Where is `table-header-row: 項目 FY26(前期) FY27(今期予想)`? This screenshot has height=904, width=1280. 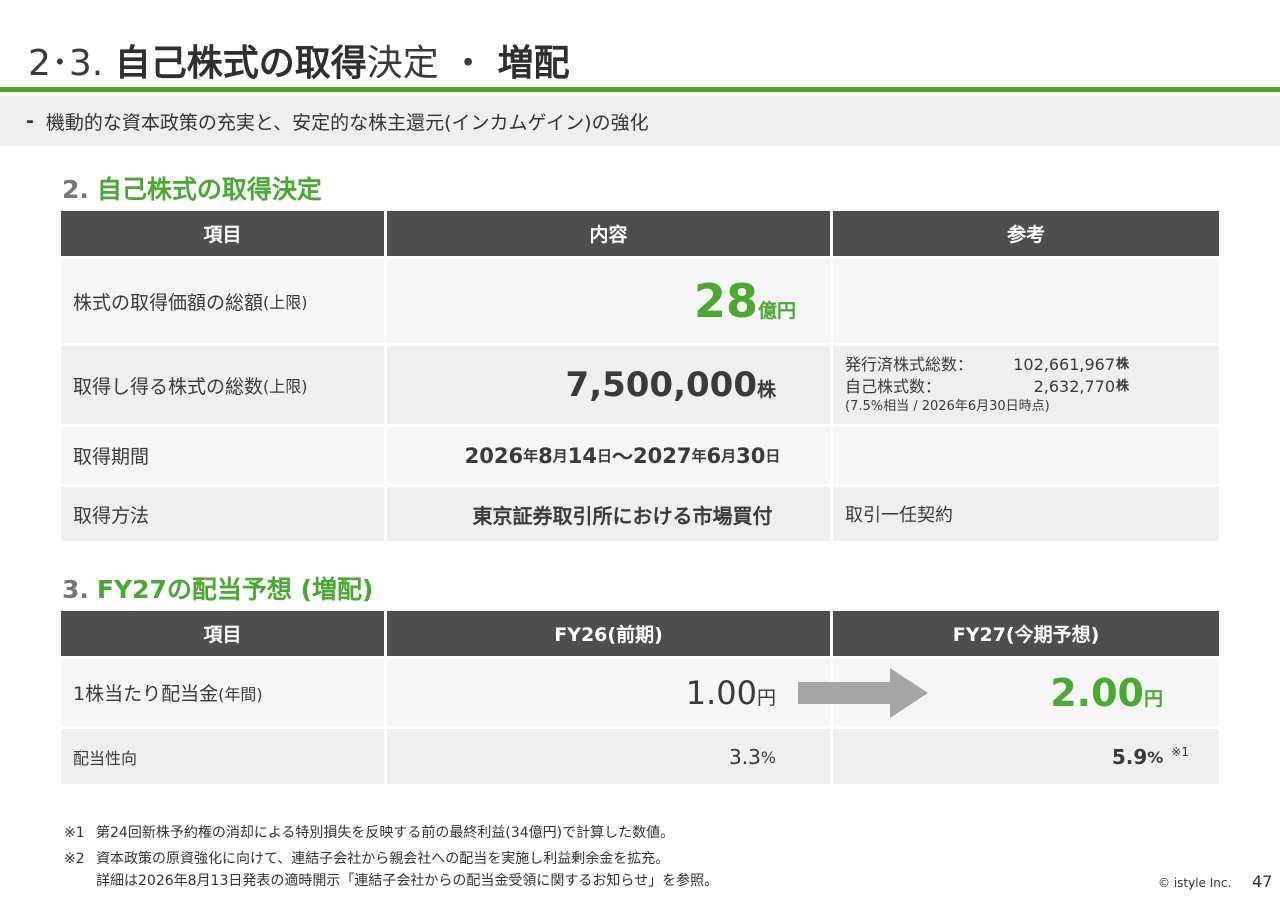 table-header-row: 項目 FY26(前期) FY27(今期予想) is located at coordinates (640, 633).